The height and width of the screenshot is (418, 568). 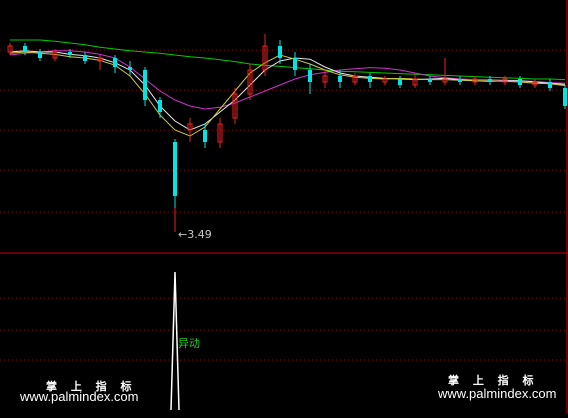 What do you see at coordinates (183, 234) in the screenshot?
I see `low-price-arrow: ←` at bounding box center [183, 234].